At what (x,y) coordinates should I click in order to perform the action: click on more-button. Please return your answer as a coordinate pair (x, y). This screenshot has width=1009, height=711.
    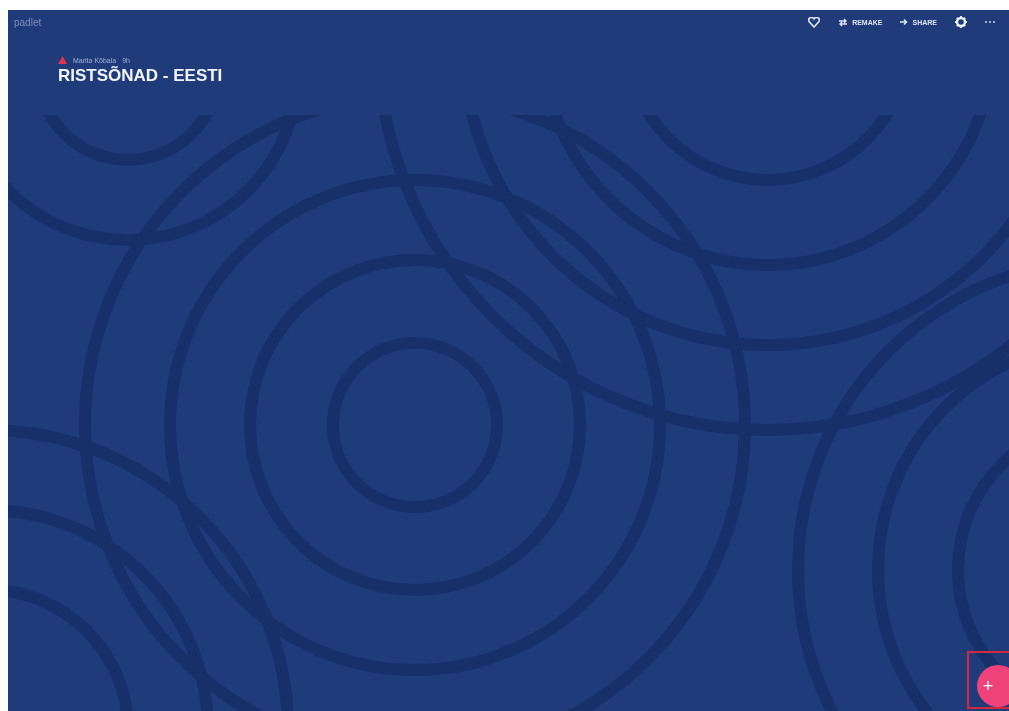
    Looking at the image, I should click on (990, 22).